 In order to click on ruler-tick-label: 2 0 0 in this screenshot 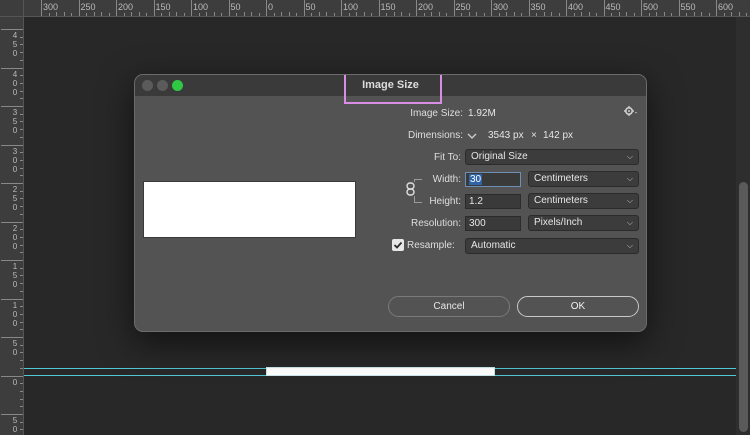, I will do `click(15, 237)`.